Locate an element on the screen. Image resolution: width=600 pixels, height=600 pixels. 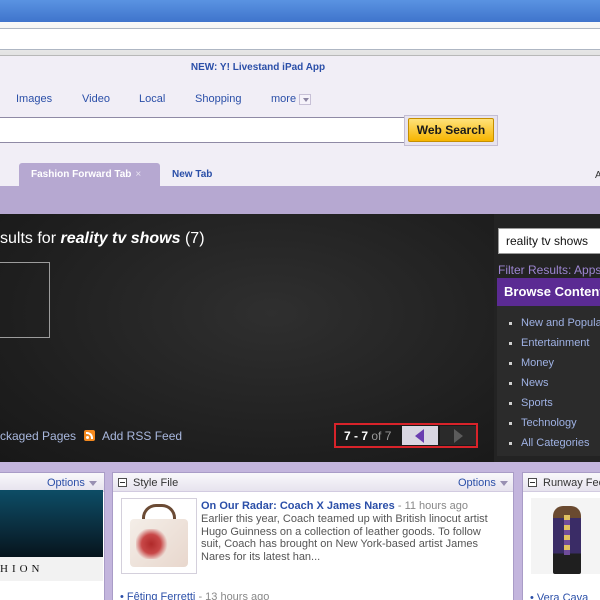
story-second-item: • Fêting Ferretti - 13 hours ago is located at coordinates (194, 595).